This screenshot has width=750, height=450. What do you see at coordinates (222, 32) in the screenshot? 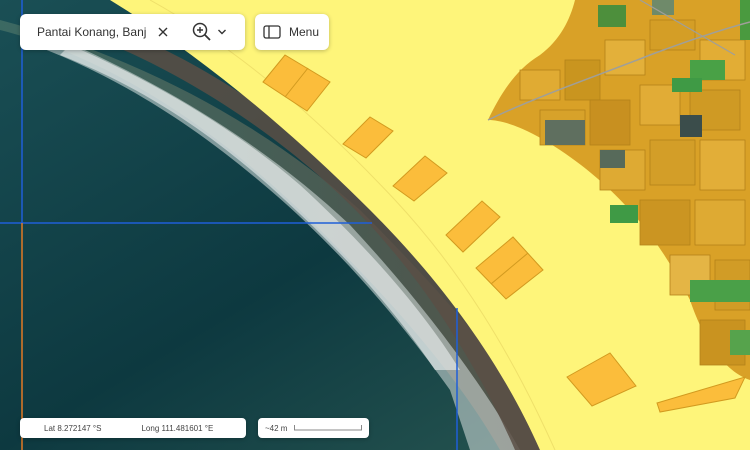
I see `chevron-down-icon` at bounding box center [222, 32].